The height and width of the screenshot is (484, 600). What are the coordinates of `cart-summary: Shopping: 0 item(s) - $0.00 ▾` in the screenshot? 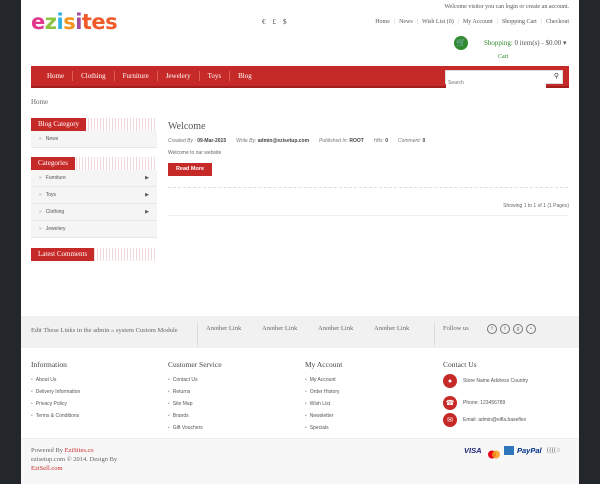 It's located at (525, 43).